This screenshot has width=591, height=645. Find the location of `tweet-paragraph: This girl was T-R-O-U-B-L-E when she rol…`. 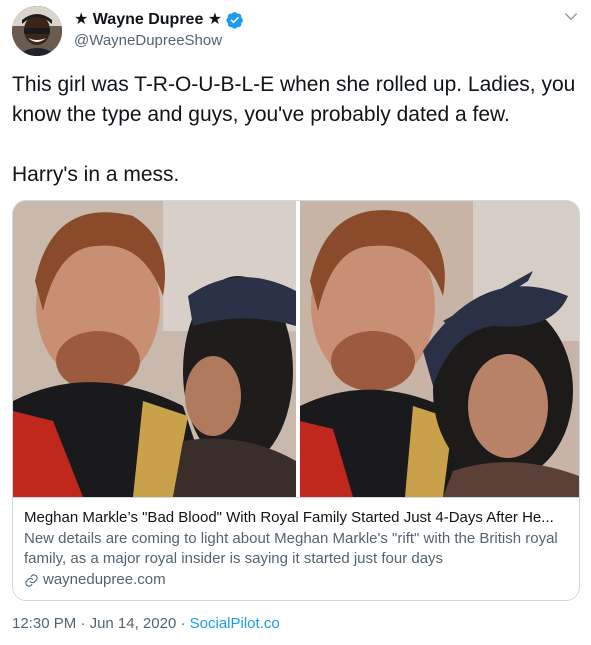

tweet-paragraph: This girl was T-R-O-U-B-L-E when she rol… is located at coordinates (294, 99).